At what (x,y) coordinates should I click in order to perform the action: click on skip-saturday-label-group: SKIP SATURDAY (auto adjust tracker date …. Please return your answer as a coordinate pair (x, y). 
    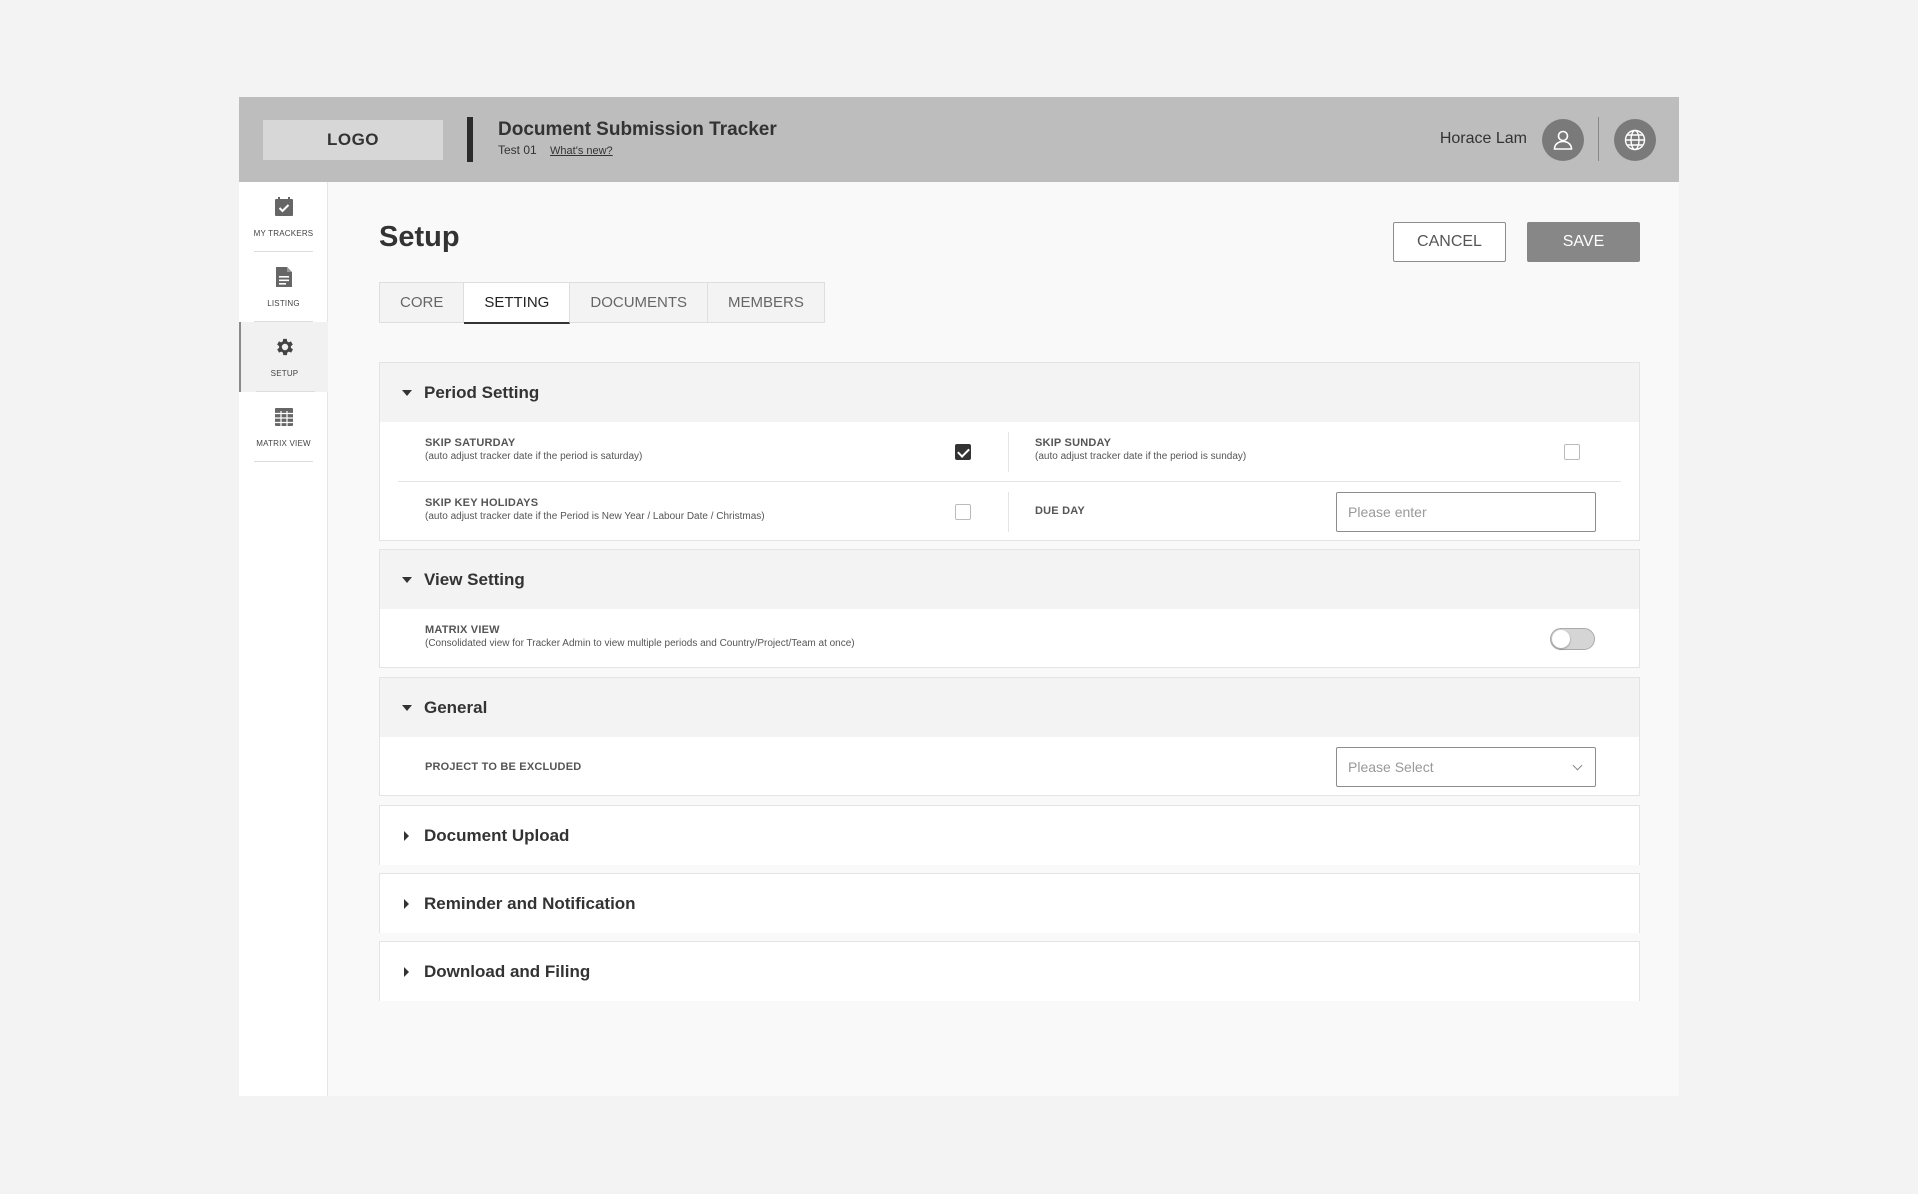
    Looking at the image, I should click on (533, 449).